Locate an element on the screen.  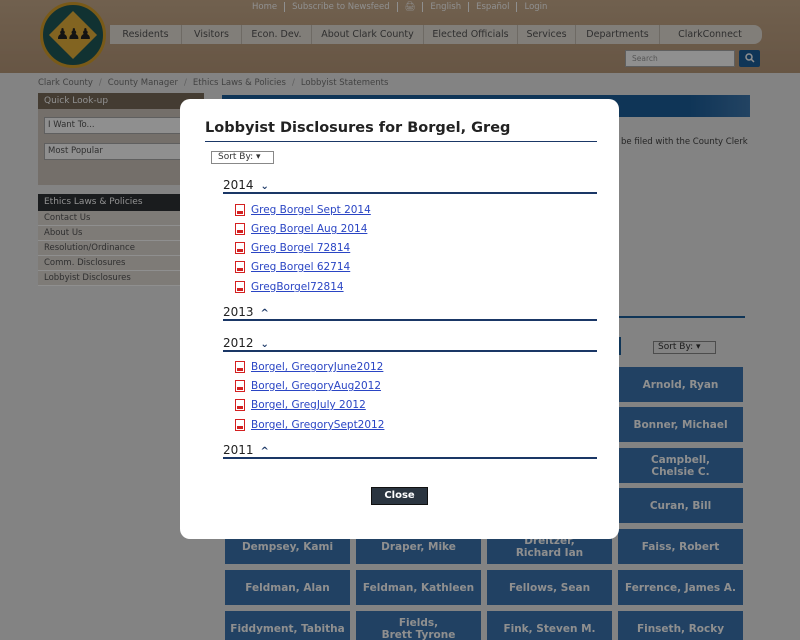
pdf-link: GregBorgel72814 is located at coordinates (289, 287).